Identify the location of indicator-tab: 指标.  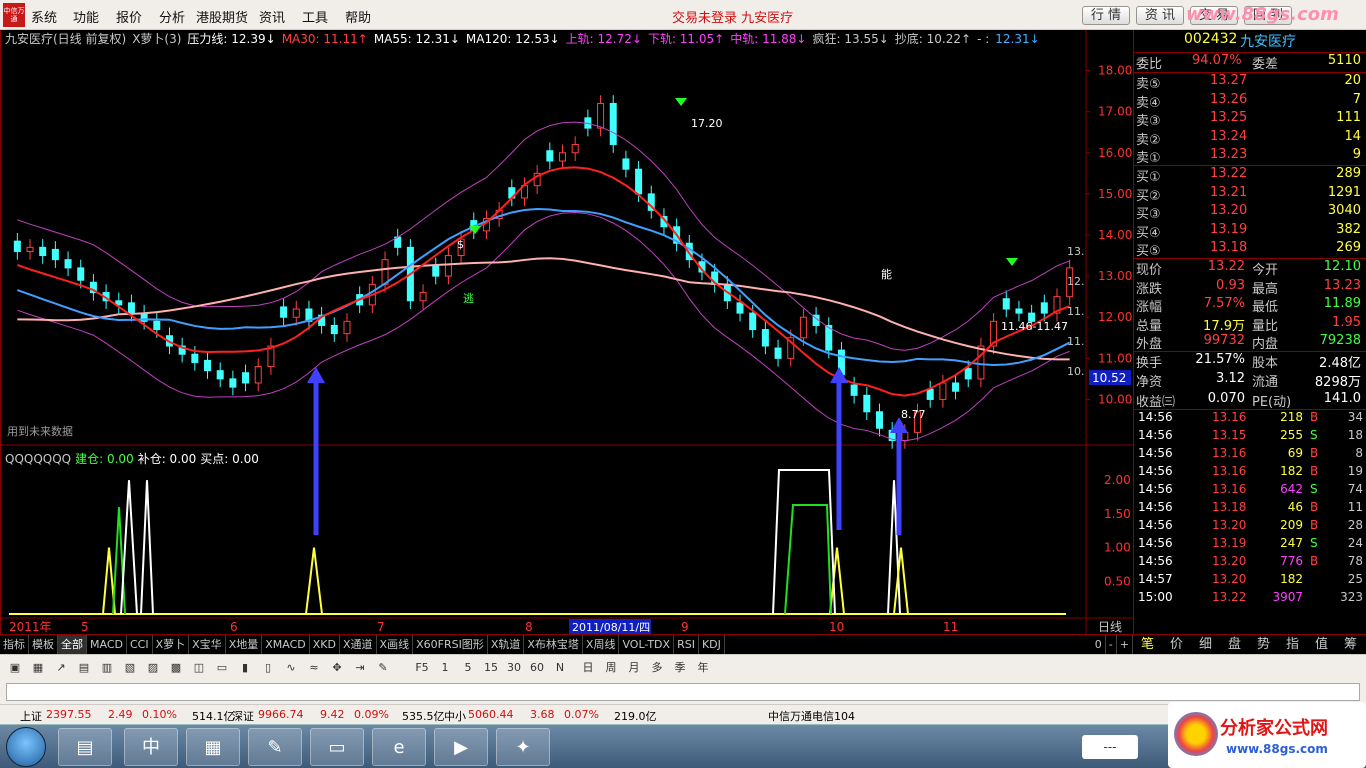
(14, 644).